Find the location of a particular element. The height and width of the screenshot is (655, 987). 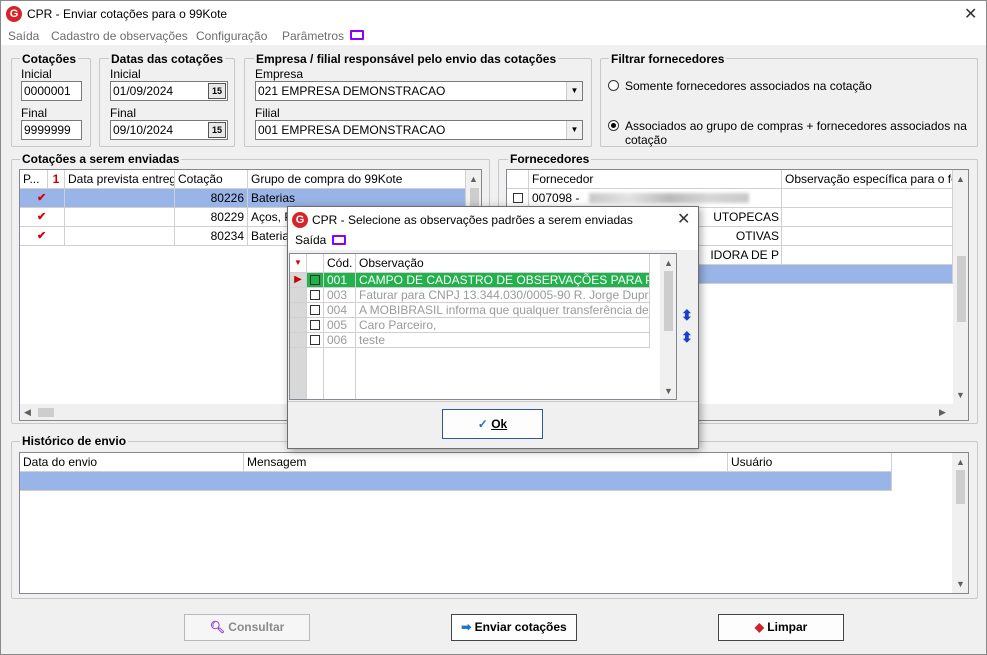

enviar-cotacoes-button: ➡ Enviar cotações is located at coordinates (514, 627).